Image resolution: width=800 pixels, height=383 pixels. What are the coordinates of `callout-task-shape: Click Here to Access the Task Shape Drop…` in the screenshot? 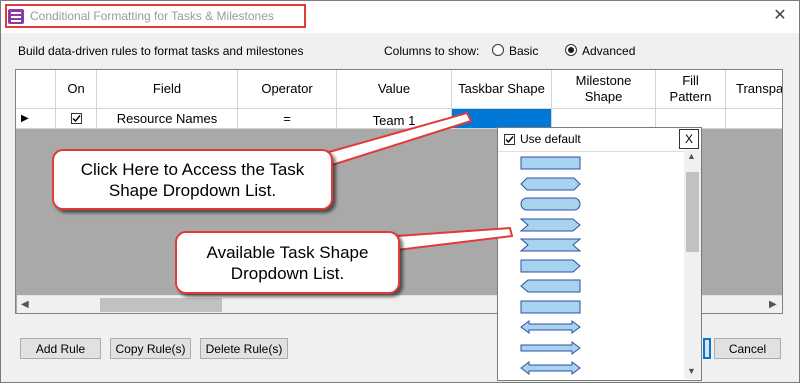 It's located at (192, 179).